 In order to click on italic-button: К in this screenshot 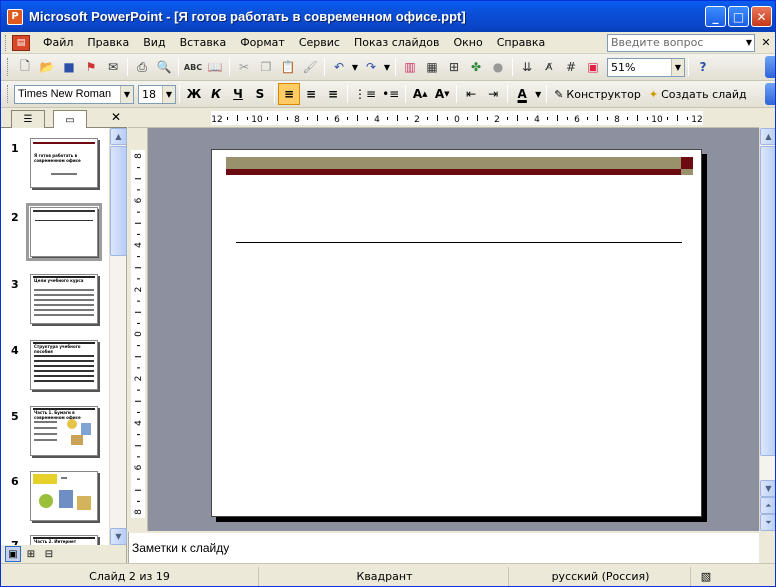, I will do `click(216, 94)`.